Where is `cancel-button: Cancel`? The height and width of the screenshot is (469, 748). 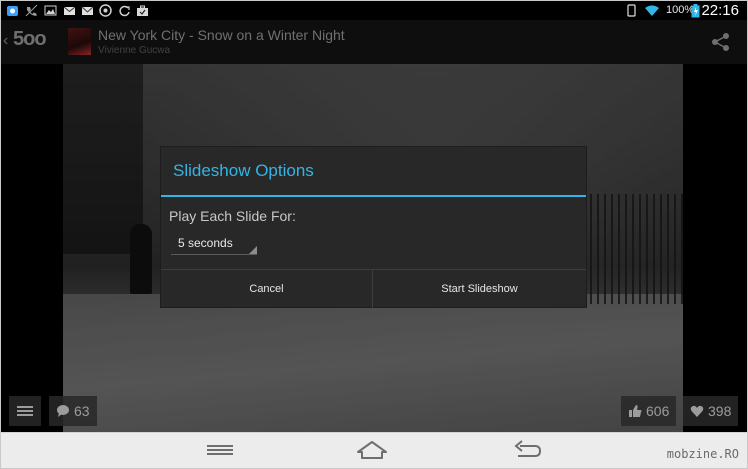 cancel-button: Cancel is located at coordinates (266, 289).